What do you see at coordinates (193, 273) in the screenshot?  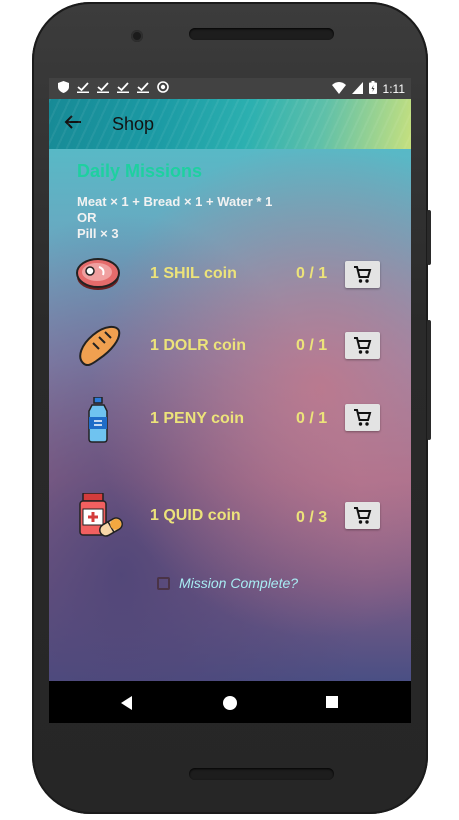 I see `coin-label: 1 SHIL coin` at bounding box center [193, 273].